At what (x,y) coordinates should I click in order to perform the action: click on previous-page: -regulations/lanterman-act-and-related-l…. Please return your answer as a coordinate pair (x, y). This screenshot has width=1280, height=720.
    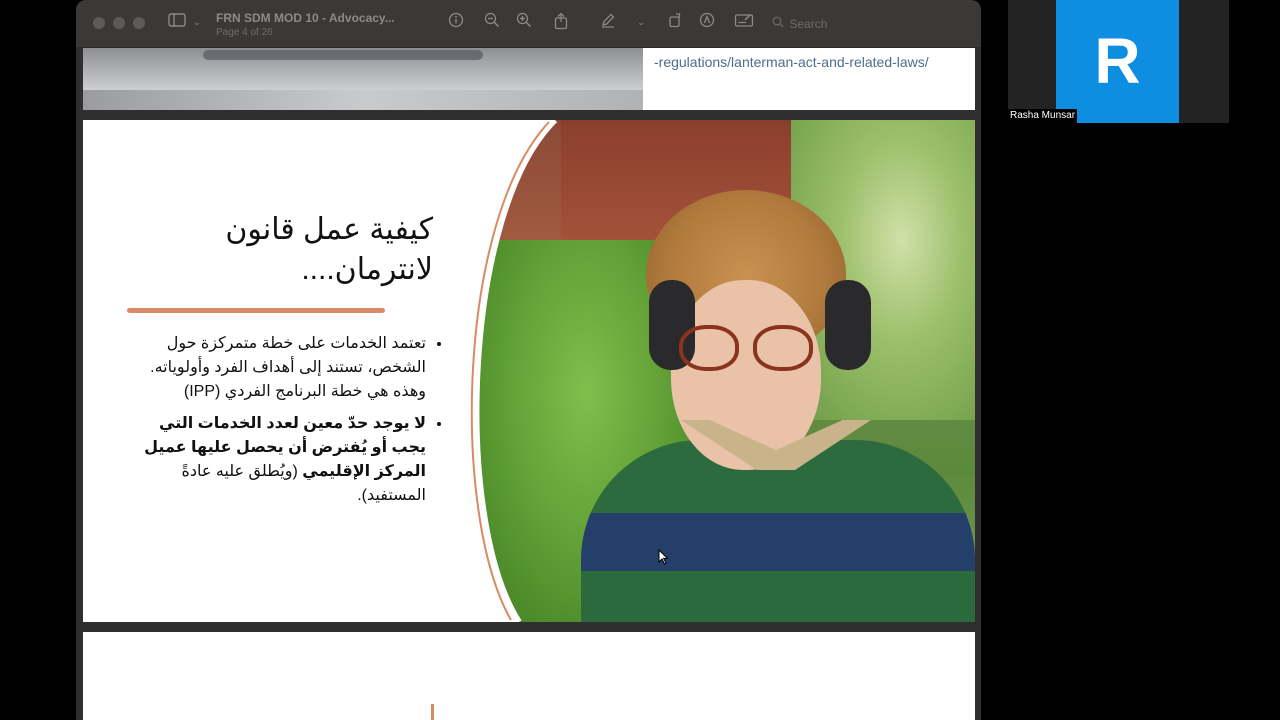
    Looking at the image, I should click on (529, 79).